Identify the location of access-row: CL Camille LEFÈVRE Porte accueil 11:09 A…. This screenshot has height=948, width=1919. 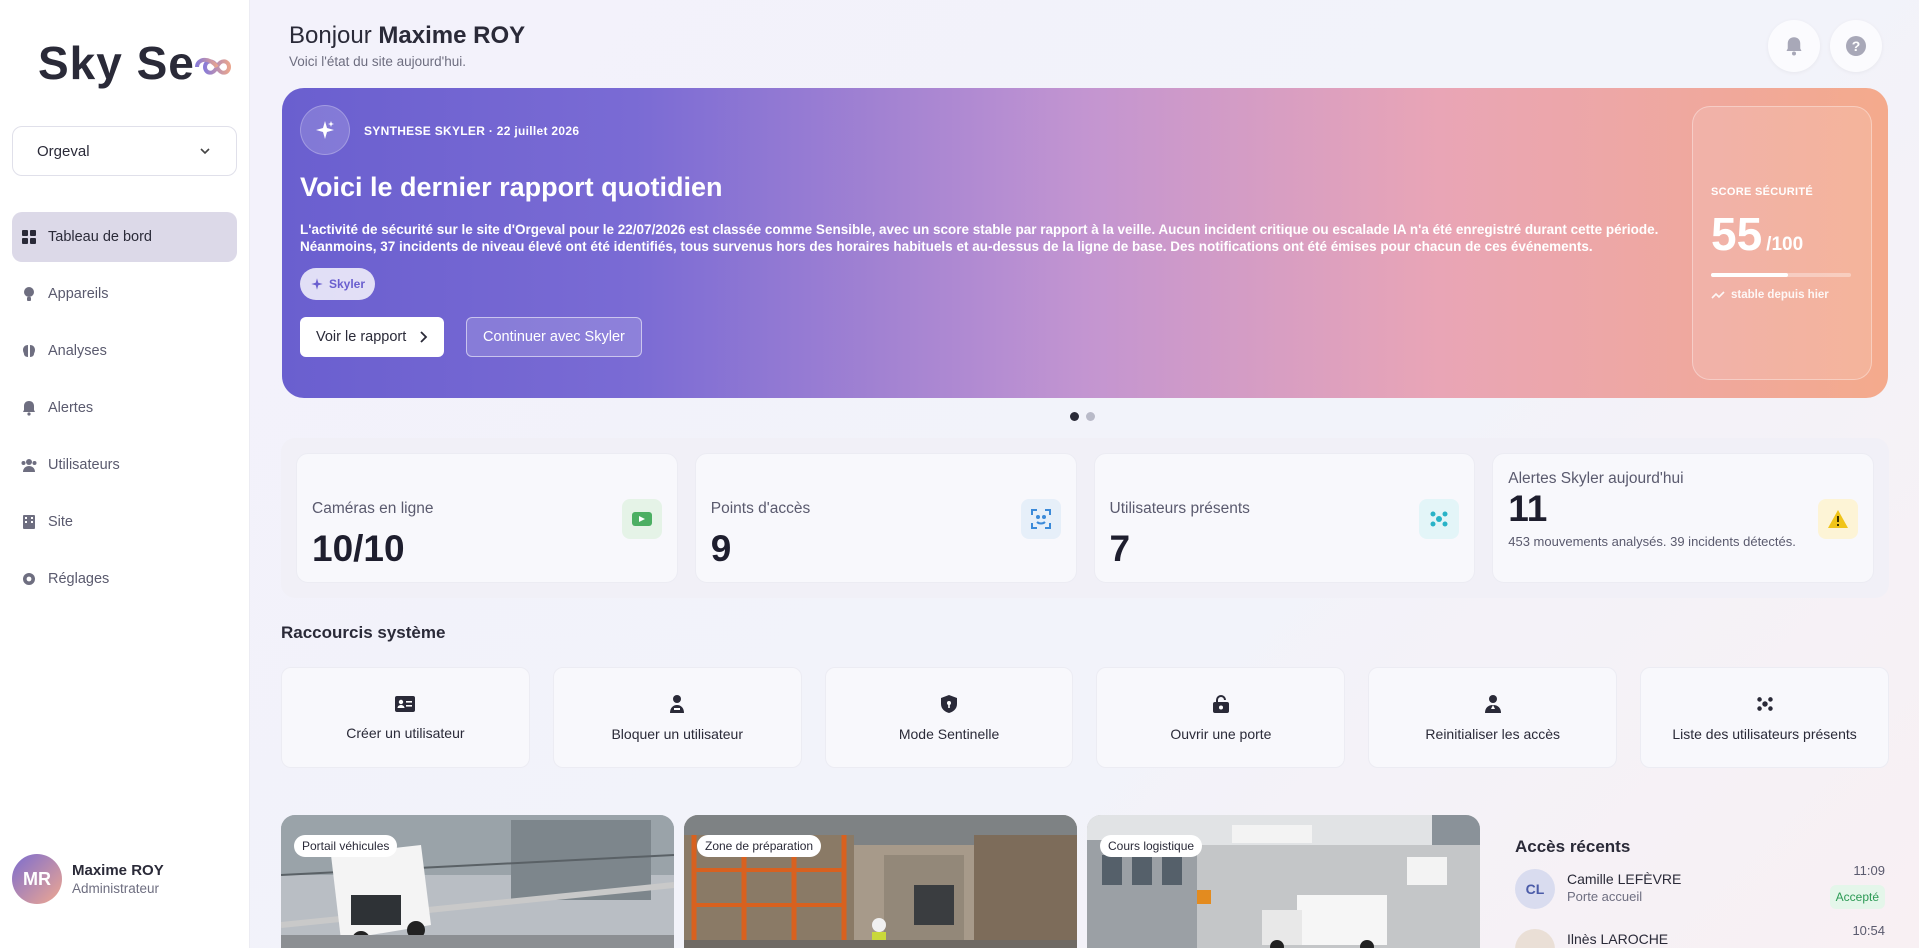
(1700, 894).